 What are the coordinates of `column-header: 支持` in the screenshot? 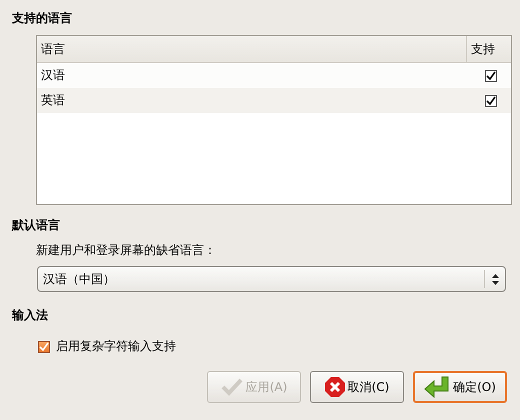 It's located at (488, 49).